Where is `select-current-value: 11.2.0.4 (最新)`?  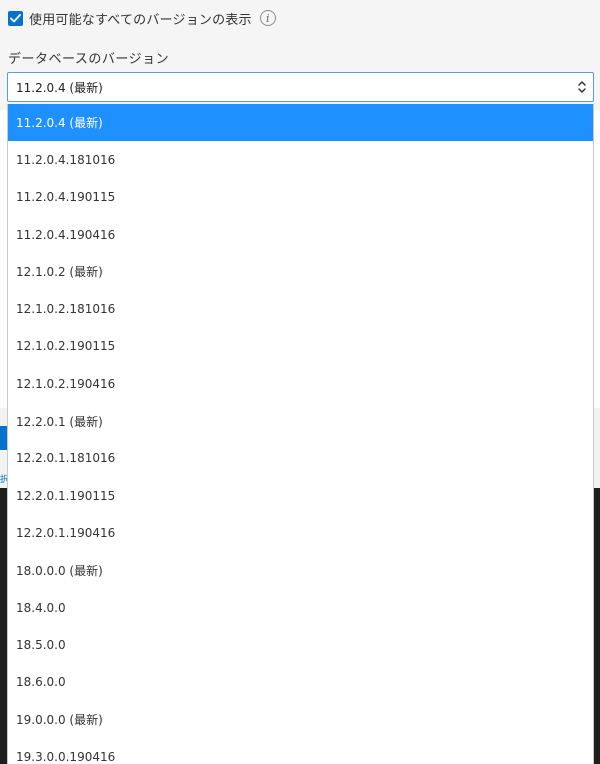
select-current-value: 11.2.0.4 (最新) is located at coordinates (59, 87).